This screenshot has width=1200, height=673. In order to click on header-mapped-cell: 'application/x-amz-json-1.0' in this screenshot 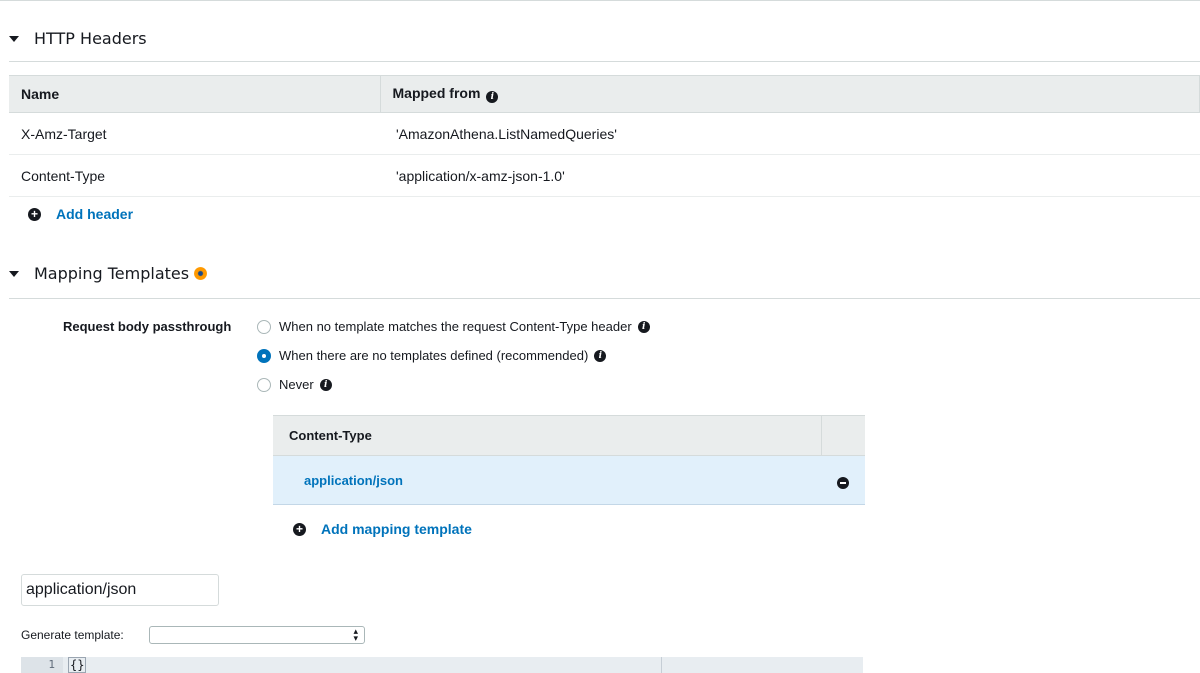, I will do `click(790, 175)`.